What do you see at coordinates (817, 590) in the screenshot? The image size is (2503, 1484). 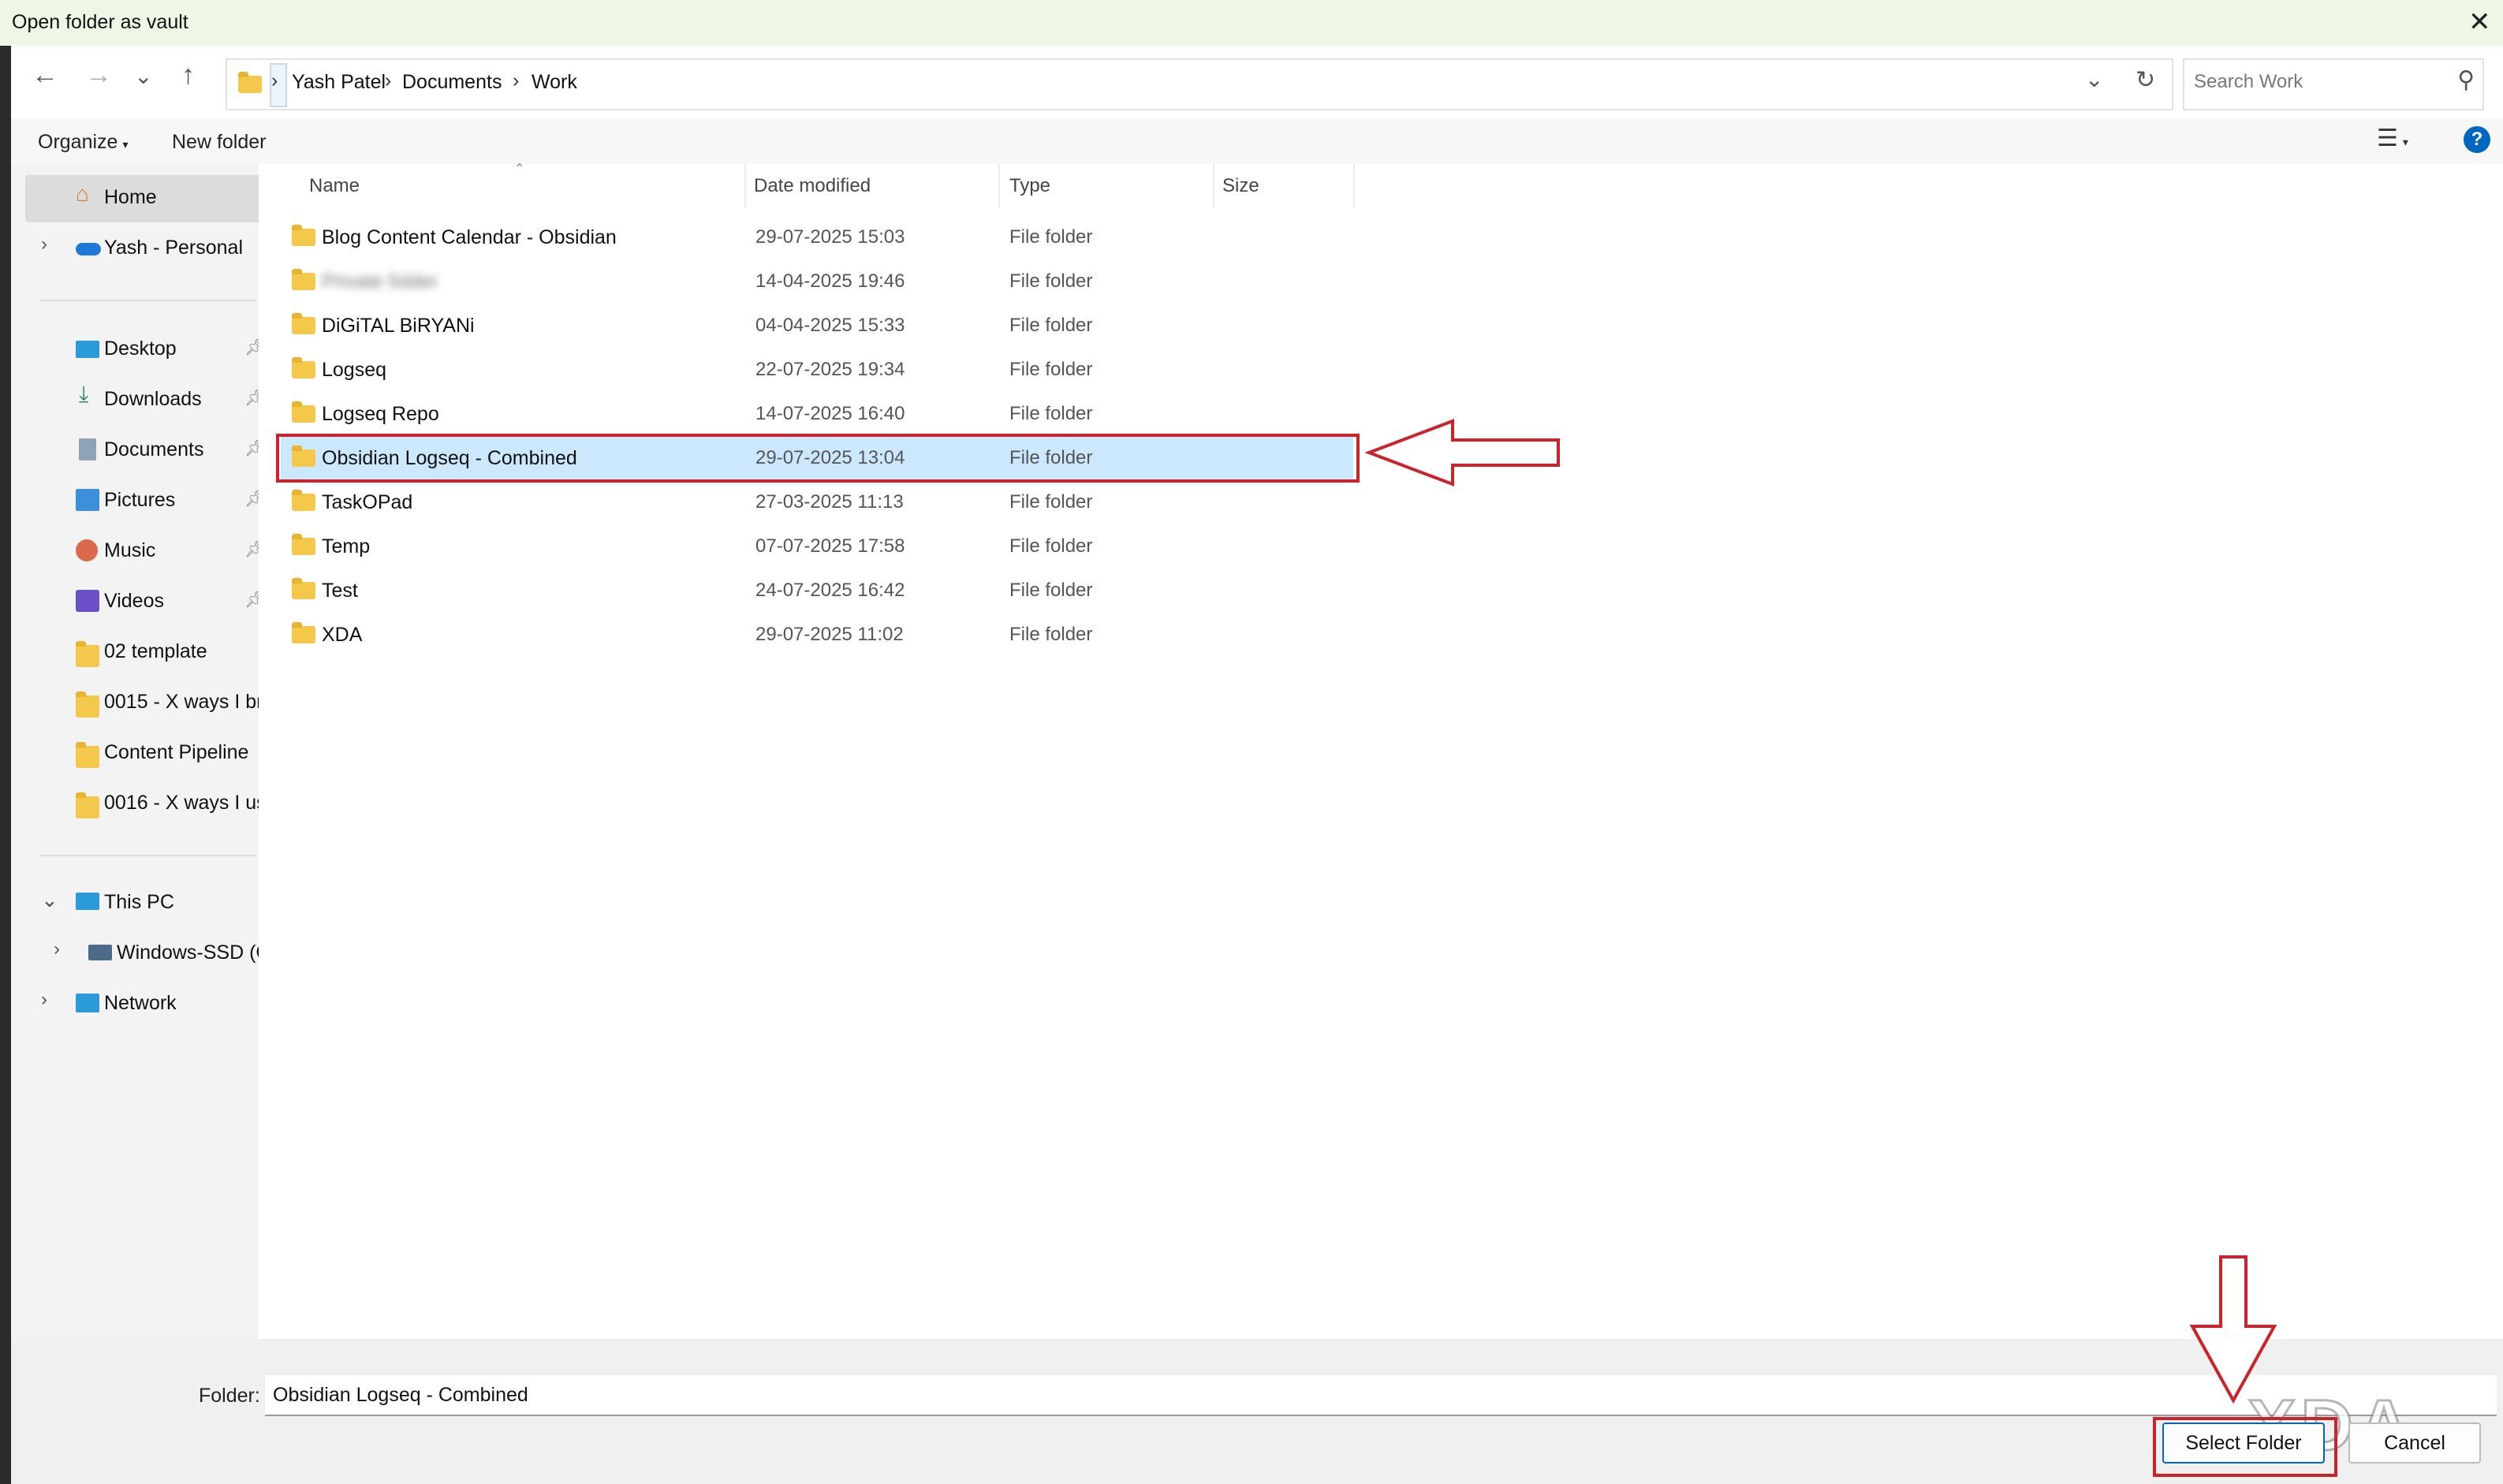 I see `table-row: Test 24-07-2025 16:42 File folder` at bounding box center [817, 590].